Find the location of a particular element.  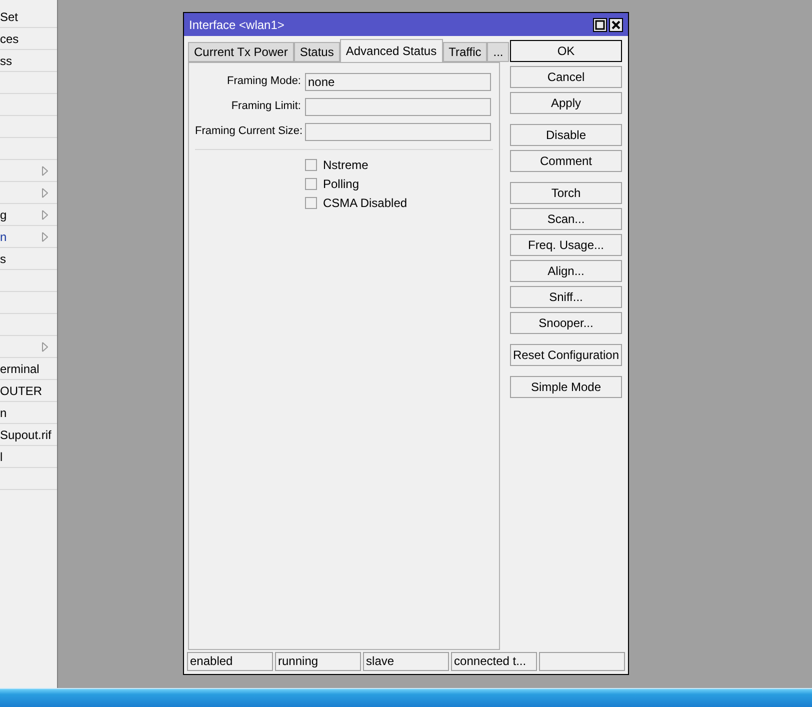

tab: Traffic is located at coordinates (465, 52).